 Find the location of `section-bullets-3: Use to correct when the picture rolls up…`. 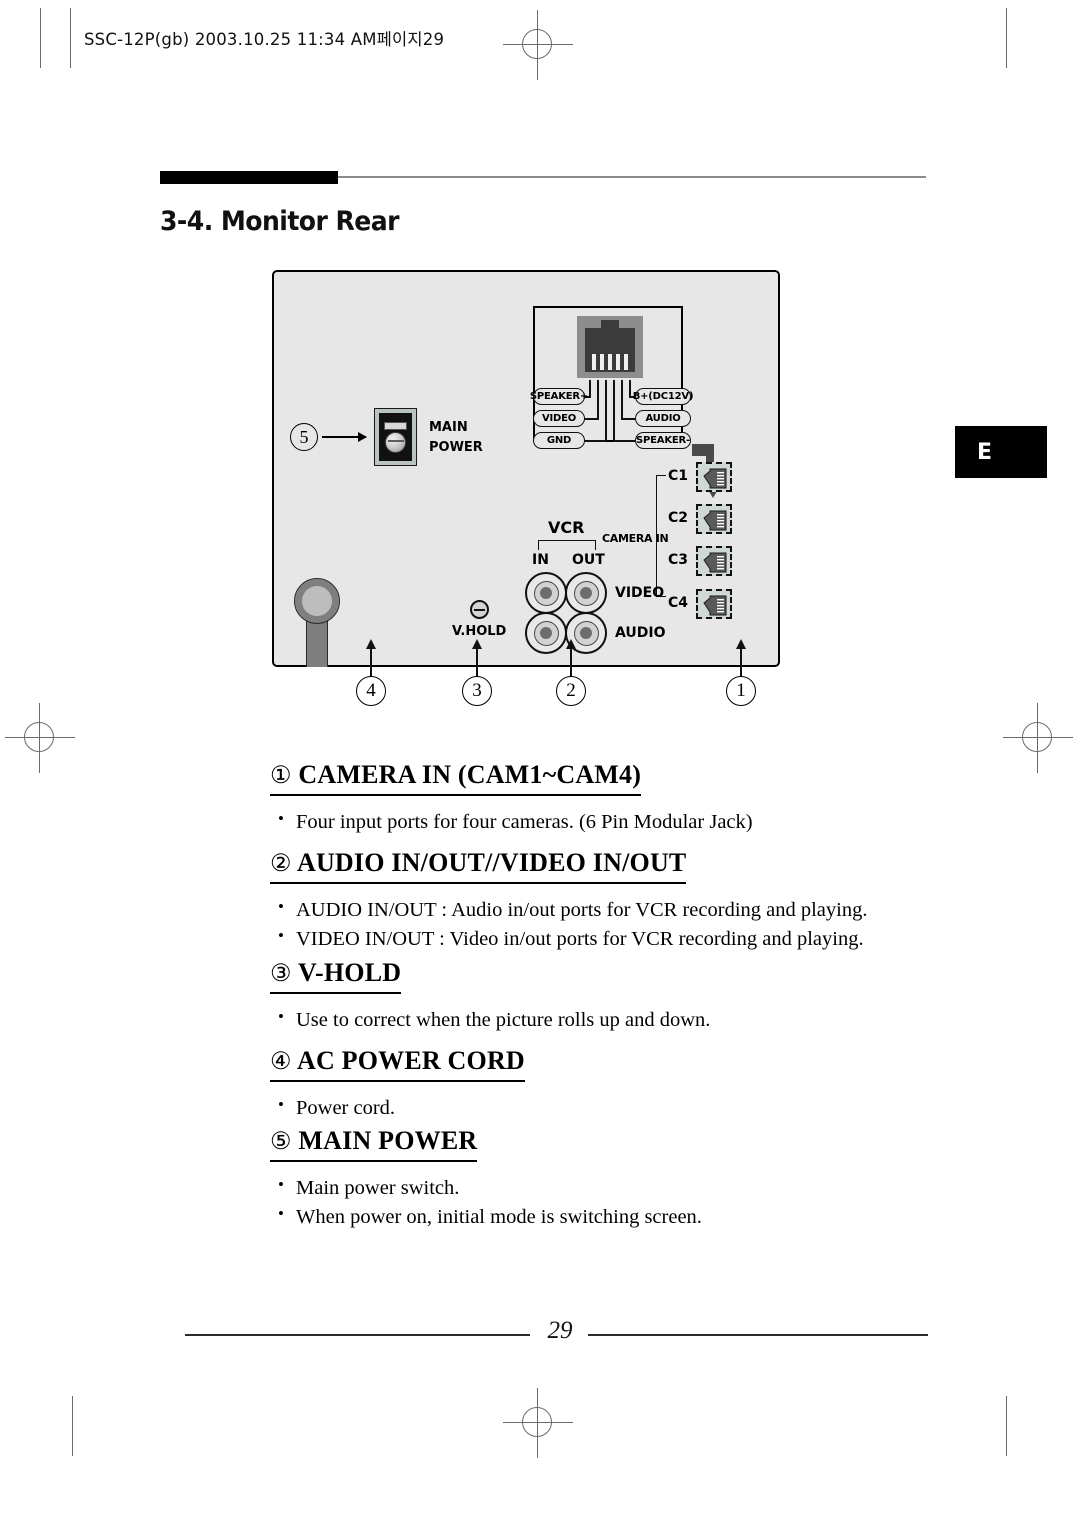

section-bullets-3: Use to correct when the picture rolls up… is located at coordinates (620, 1020).